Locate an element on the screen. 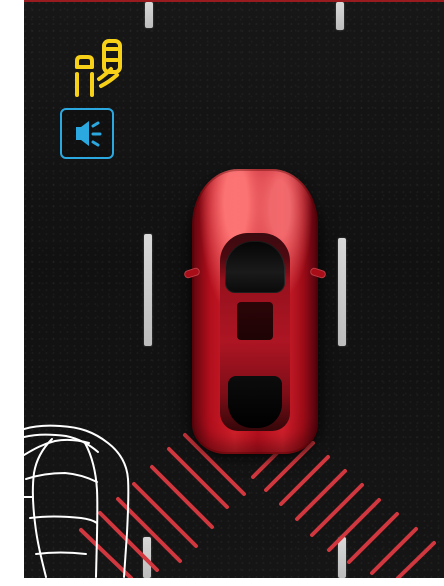  speaker-alert-box is located at coordinates (87, 133).